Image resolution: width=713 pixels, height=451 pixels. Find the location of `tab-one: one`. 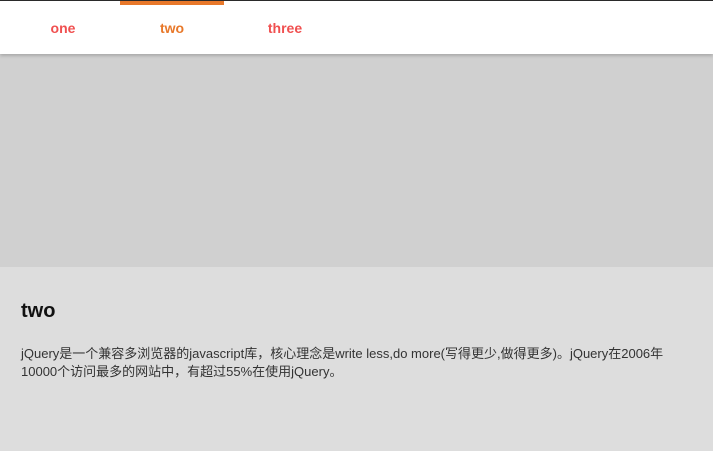

tab-one: one is located at coordinates (63, 27).